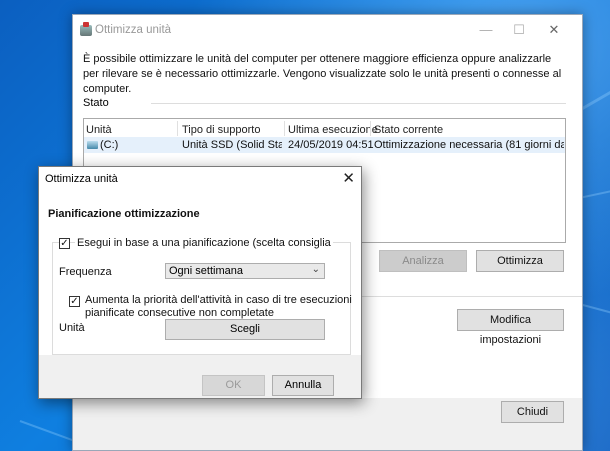  I want to click on chevron-down-icon: ⌄, so click(315, 269).